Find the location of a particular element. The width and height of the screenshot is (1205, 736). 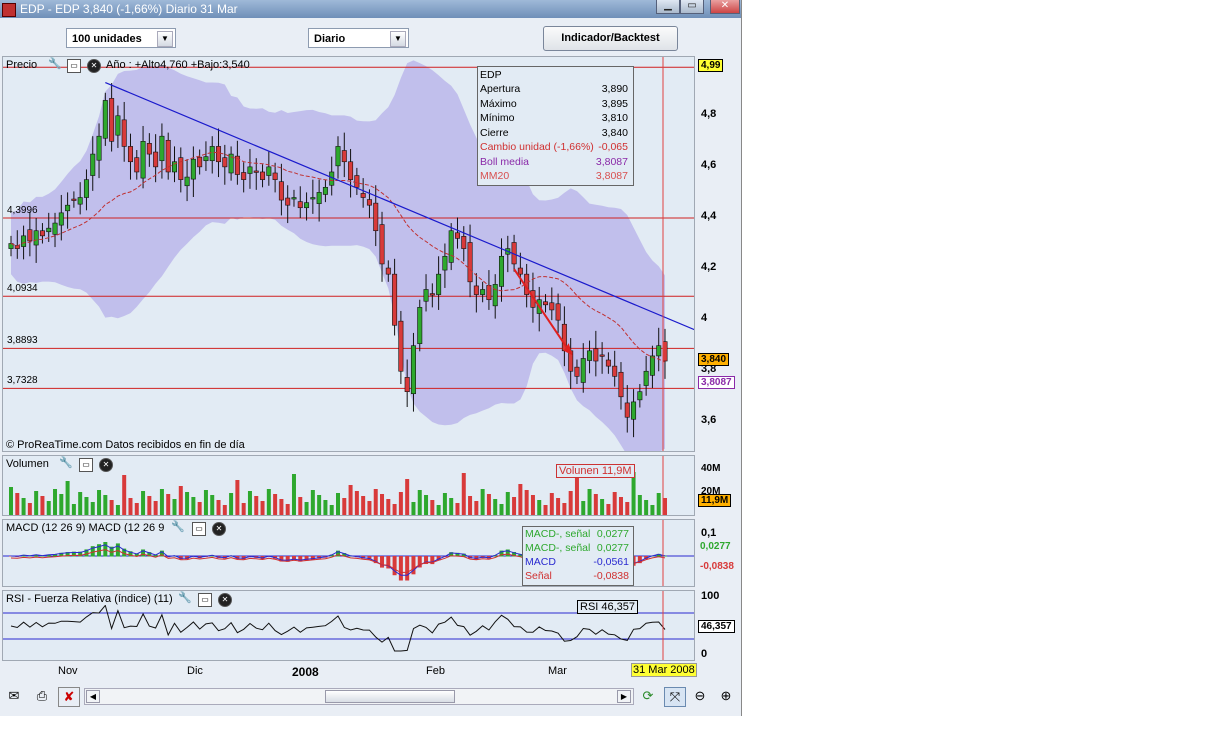

mail-icon: ✉ is located at coordinates (14, 696).